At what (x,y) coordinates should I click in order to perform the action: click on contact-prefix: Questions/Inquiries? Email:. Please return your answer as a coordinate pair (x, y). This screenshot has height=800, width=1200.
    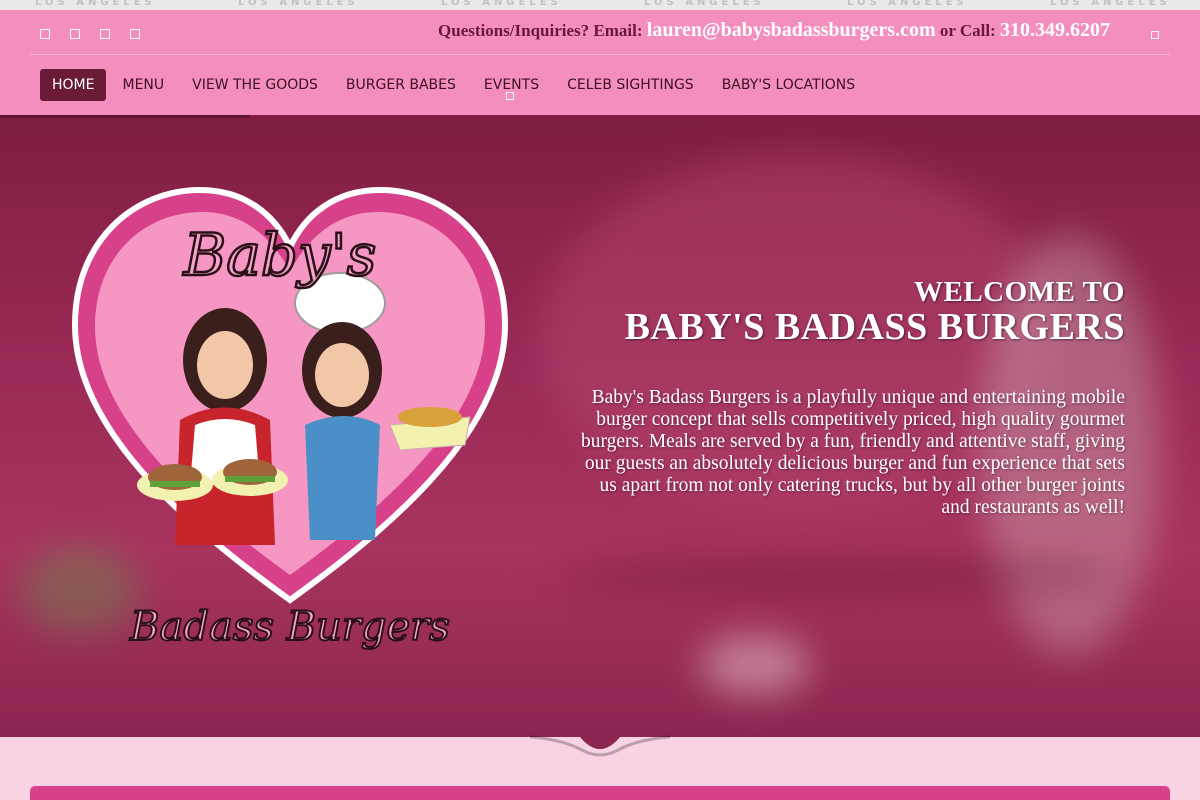
    Looking at the image, I should click on (540, 30).